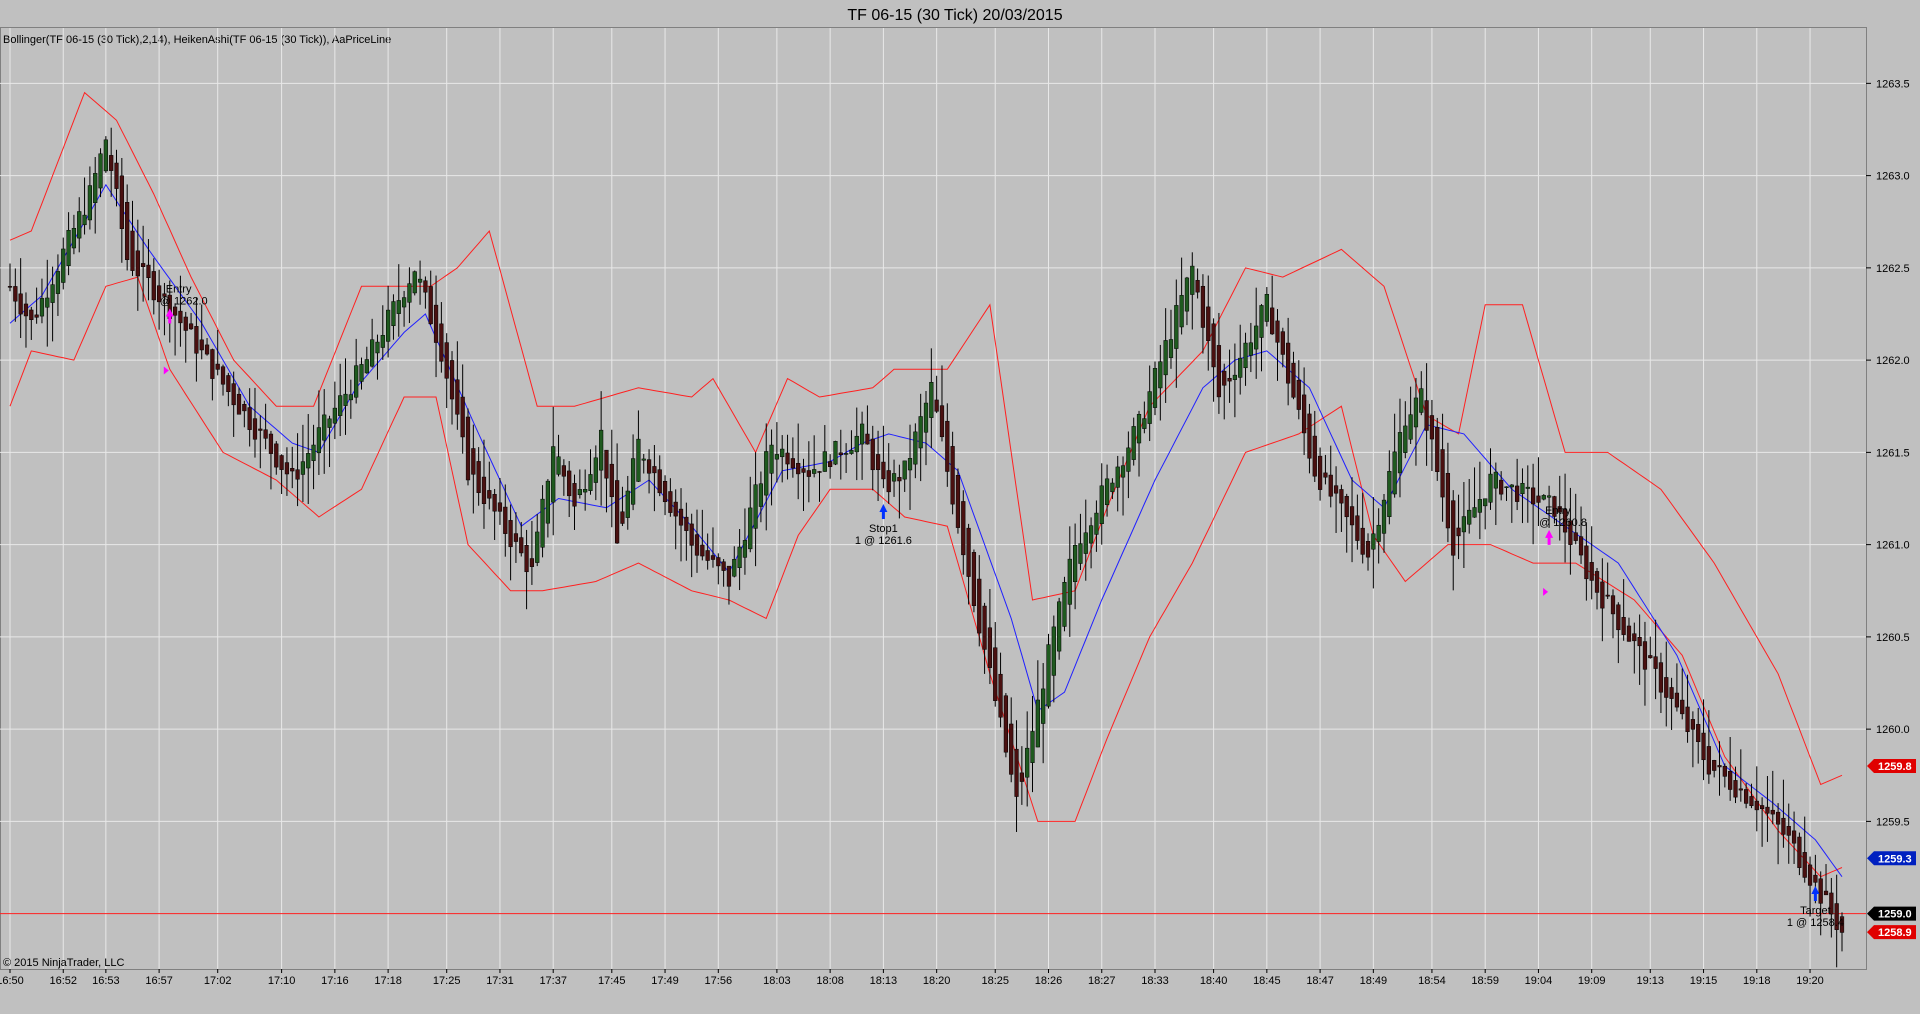 The height and width of the screenshot is (1014, 1920). What do you see at coordinates (335, 981) in the screenshot?
I see `x-tick-label: 17:16` at bounding box center [335, 981].